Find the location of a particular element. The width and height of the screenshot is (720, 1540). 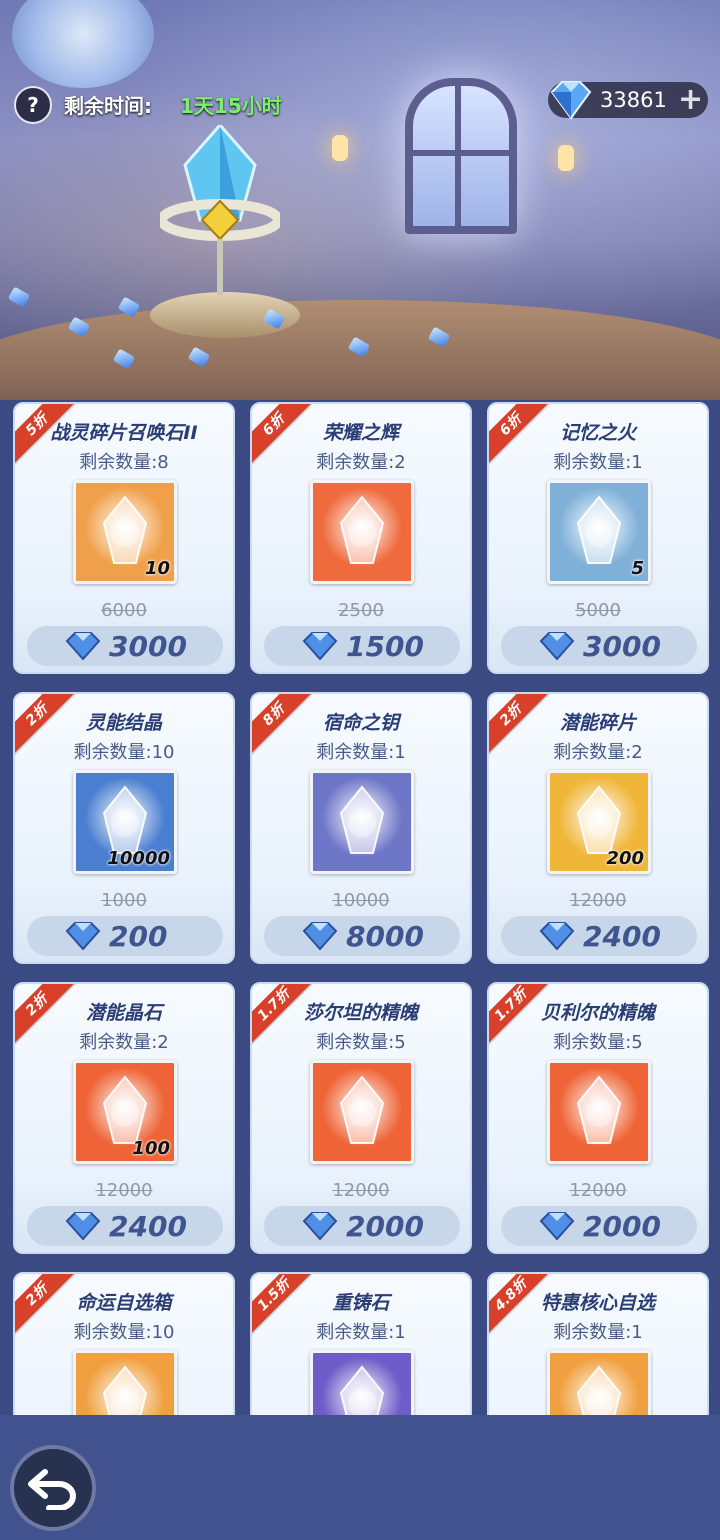

original-price: 1000 is located at coordinates (124, 900).